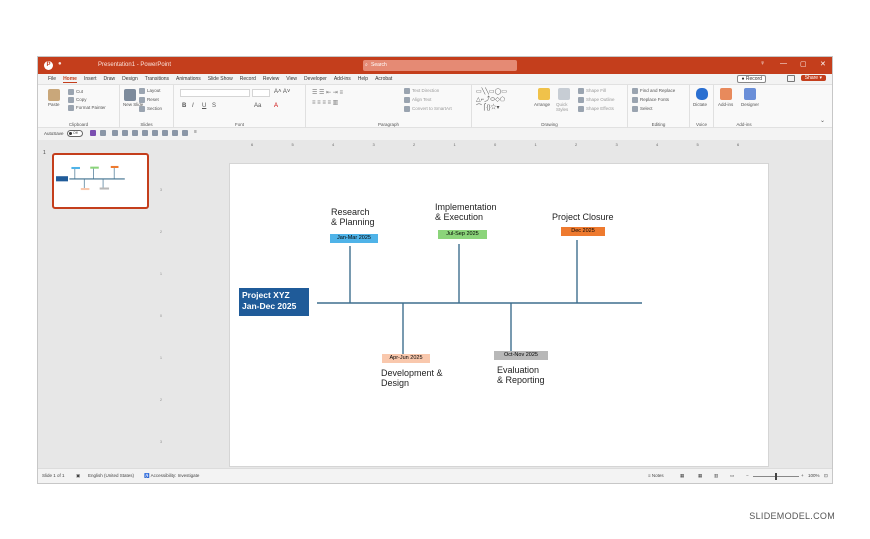 The height and width of the screenshot is (539, 870). I want to click on language-status: English (United States), so click(111, 475).